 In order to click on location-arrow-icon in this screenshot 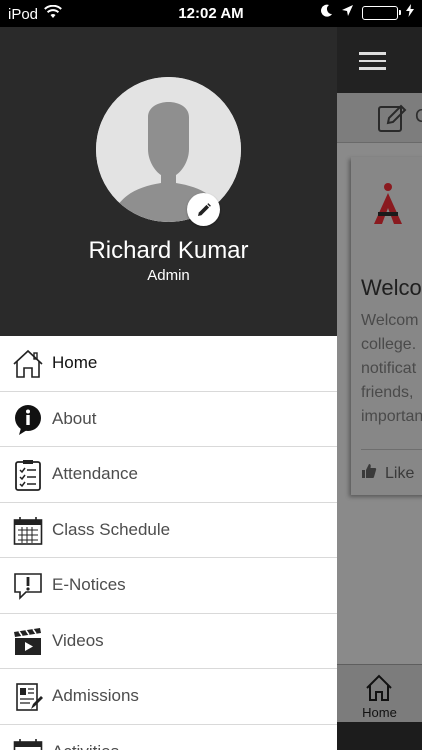, I will do `click(347, 12)`.